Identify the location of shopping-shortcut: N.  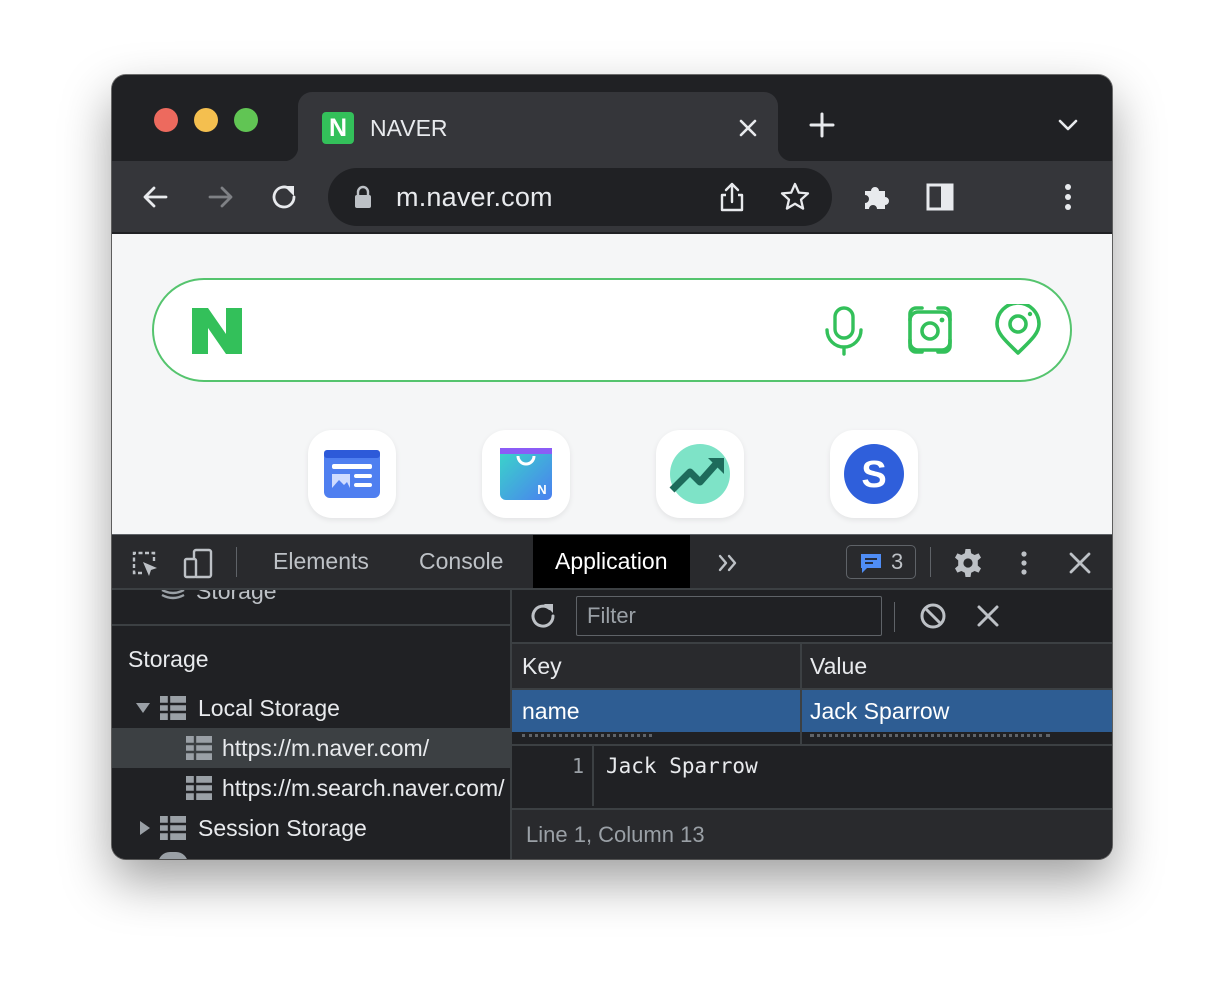
(526, 474).